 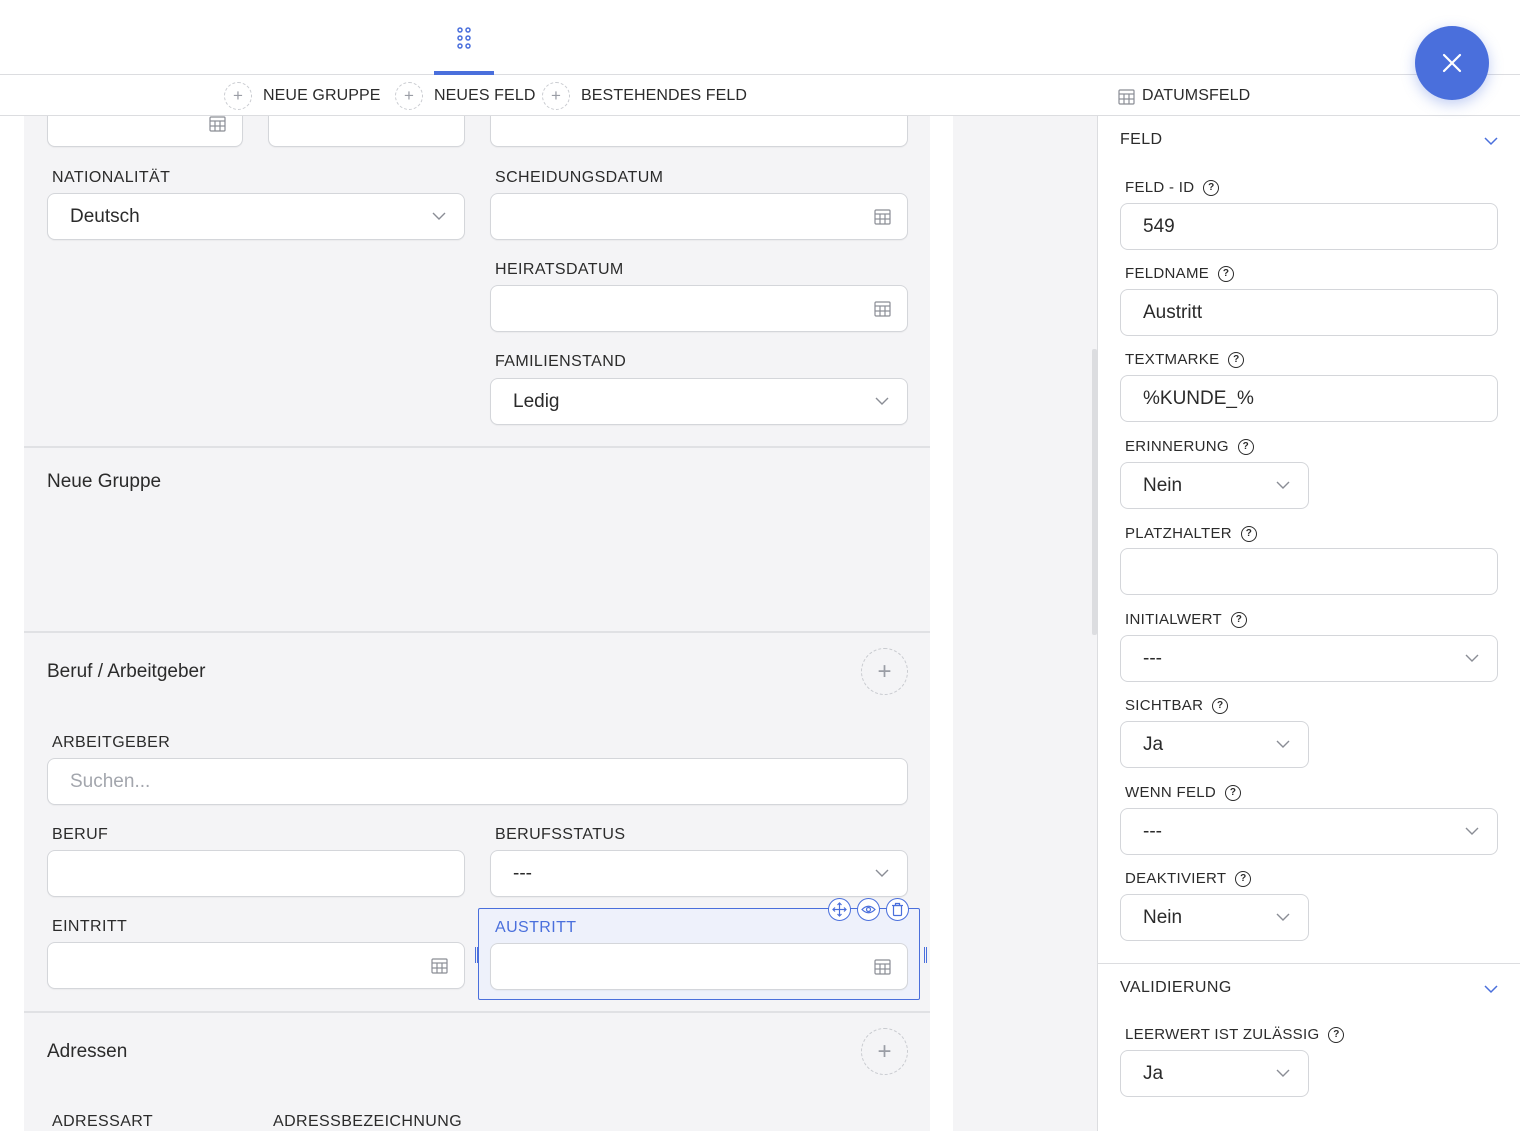 I want to click on field-id-input: 549, so click(x=1309, y=226).